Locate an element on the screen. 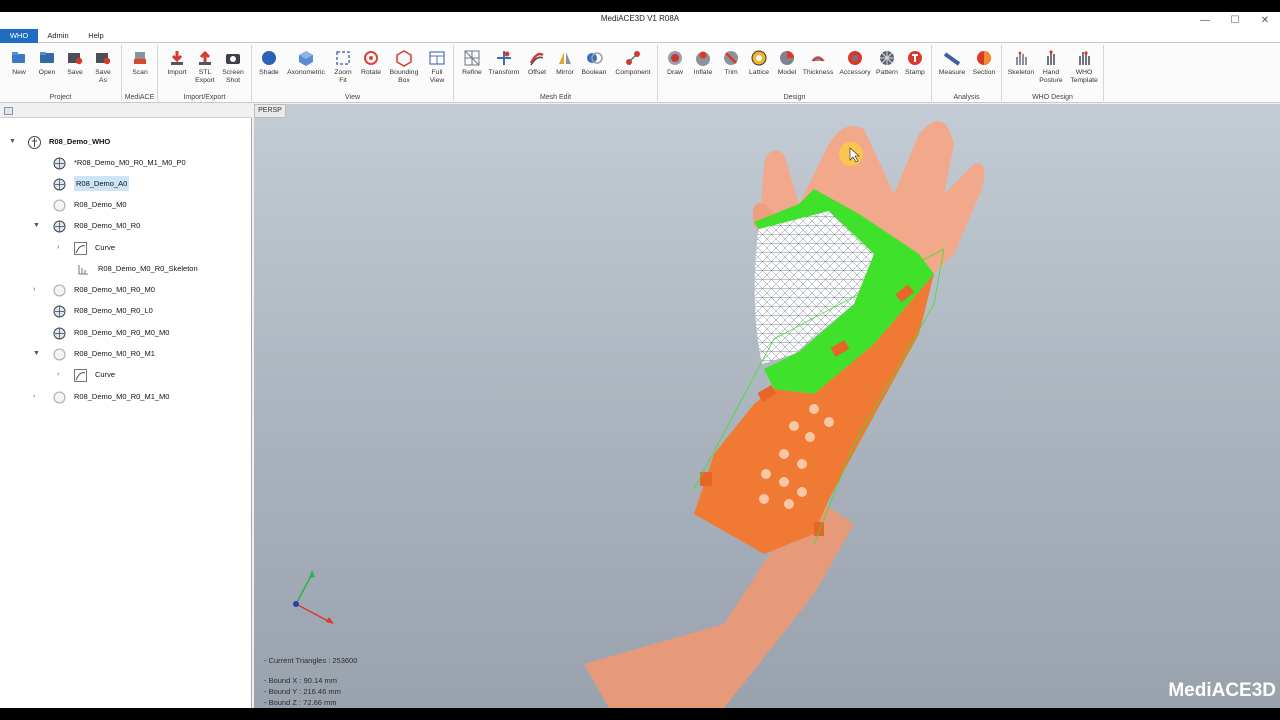 Image resolution: width=1280 pixels, height=720 pixels. stamp-button: Stamp is located at coordinates (915, 69).